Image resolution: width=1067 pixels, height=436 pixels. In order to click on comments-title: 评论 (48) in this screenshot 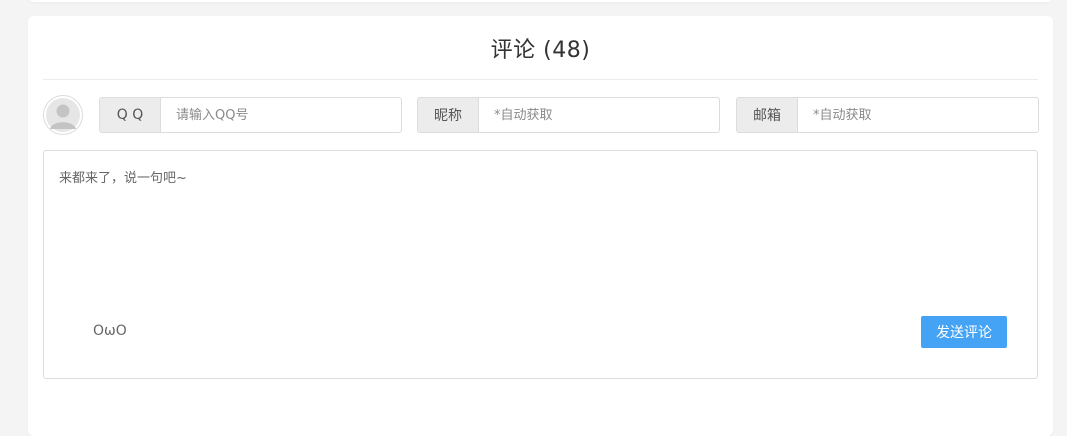, I will do `click(540, 48)`.